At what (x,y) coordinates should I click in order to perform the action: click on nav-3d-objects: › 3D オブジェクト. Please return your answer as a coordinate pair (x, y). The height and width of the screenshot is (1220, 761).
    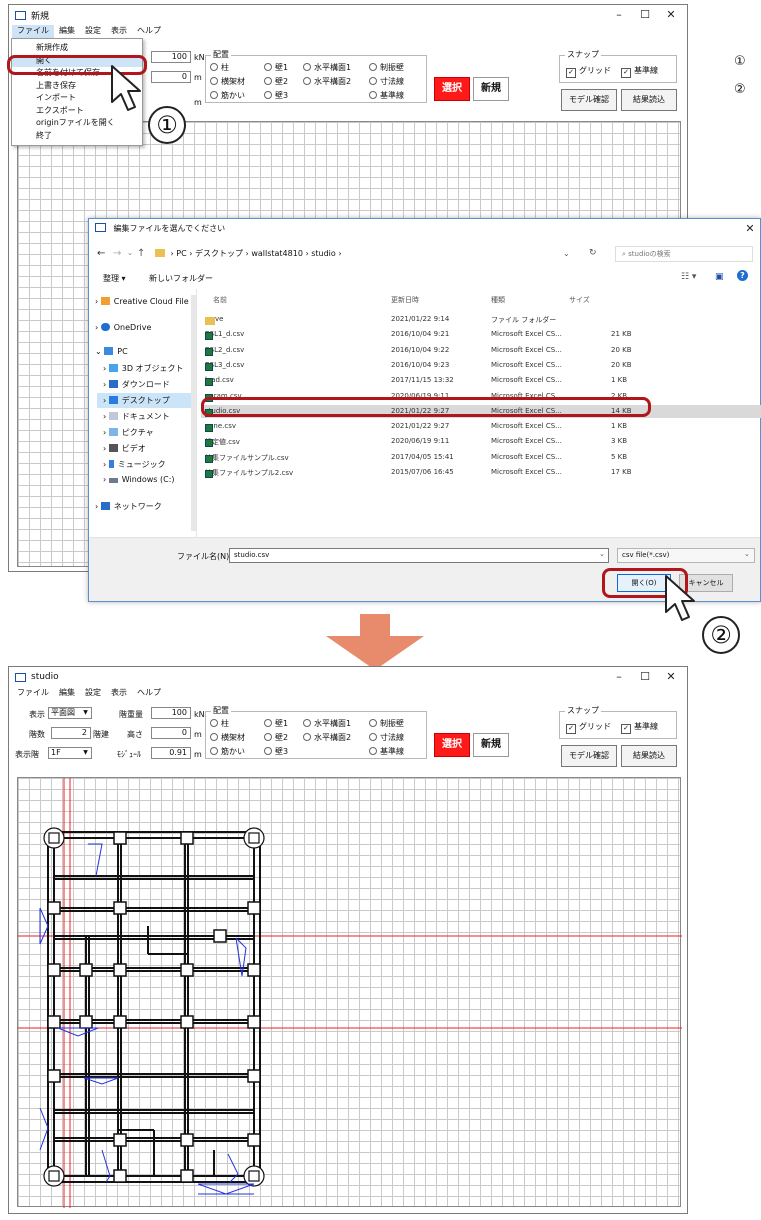
    Looking at the image, I should click on (143, 368).